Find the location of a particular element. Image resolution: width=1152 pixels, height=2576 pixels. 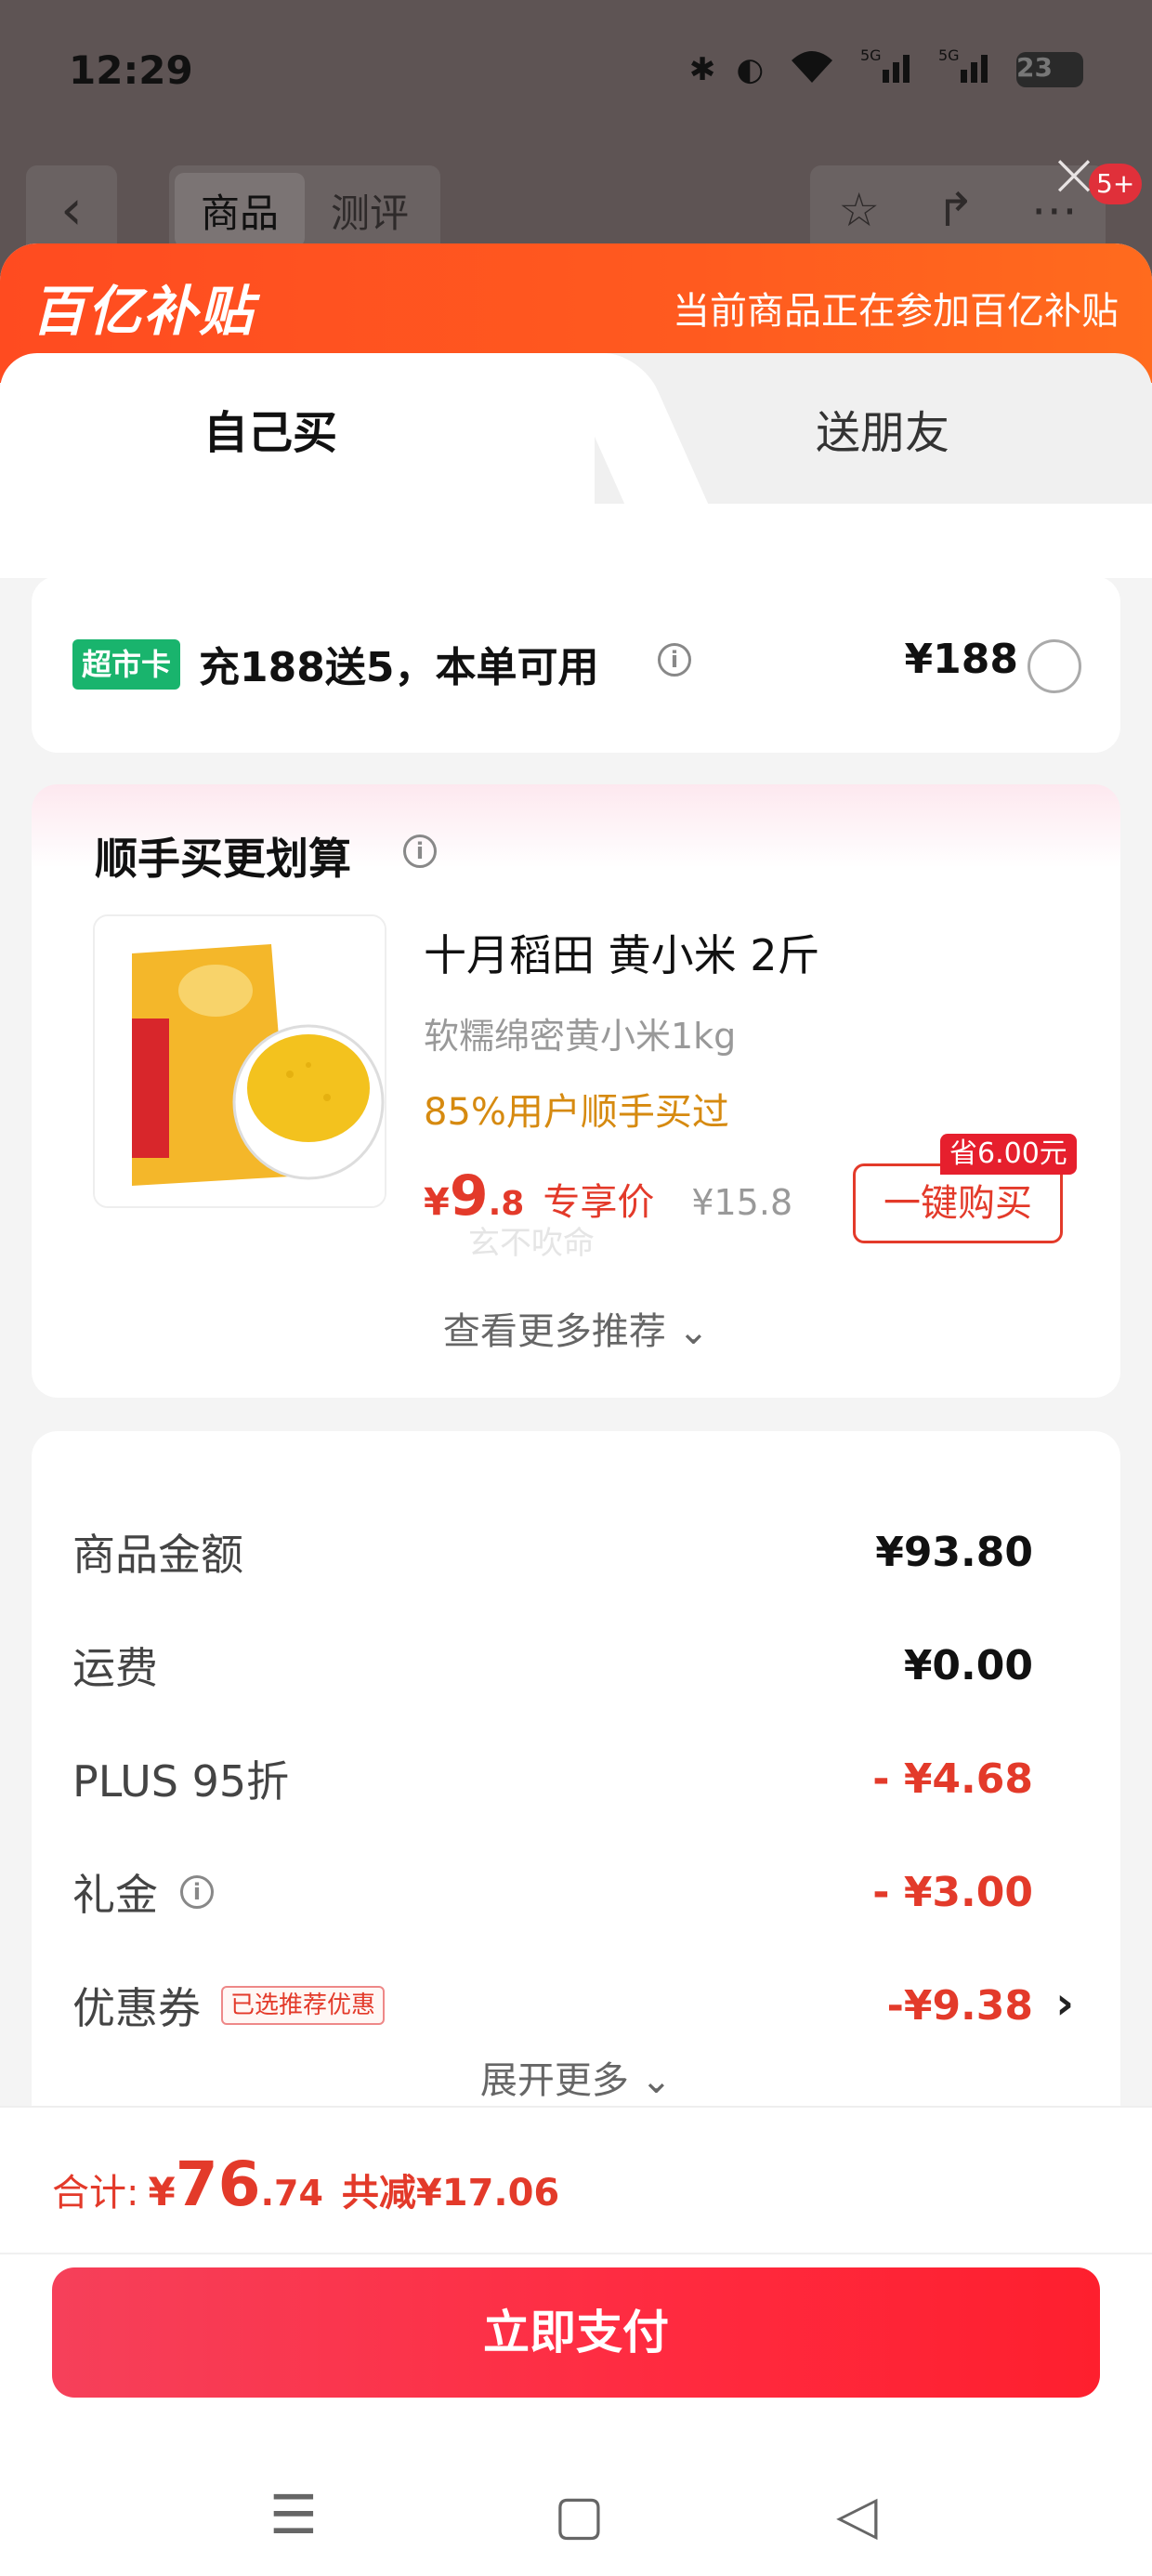

recommend-title: 顺手买更划算 is located at coordinates (223, 859).